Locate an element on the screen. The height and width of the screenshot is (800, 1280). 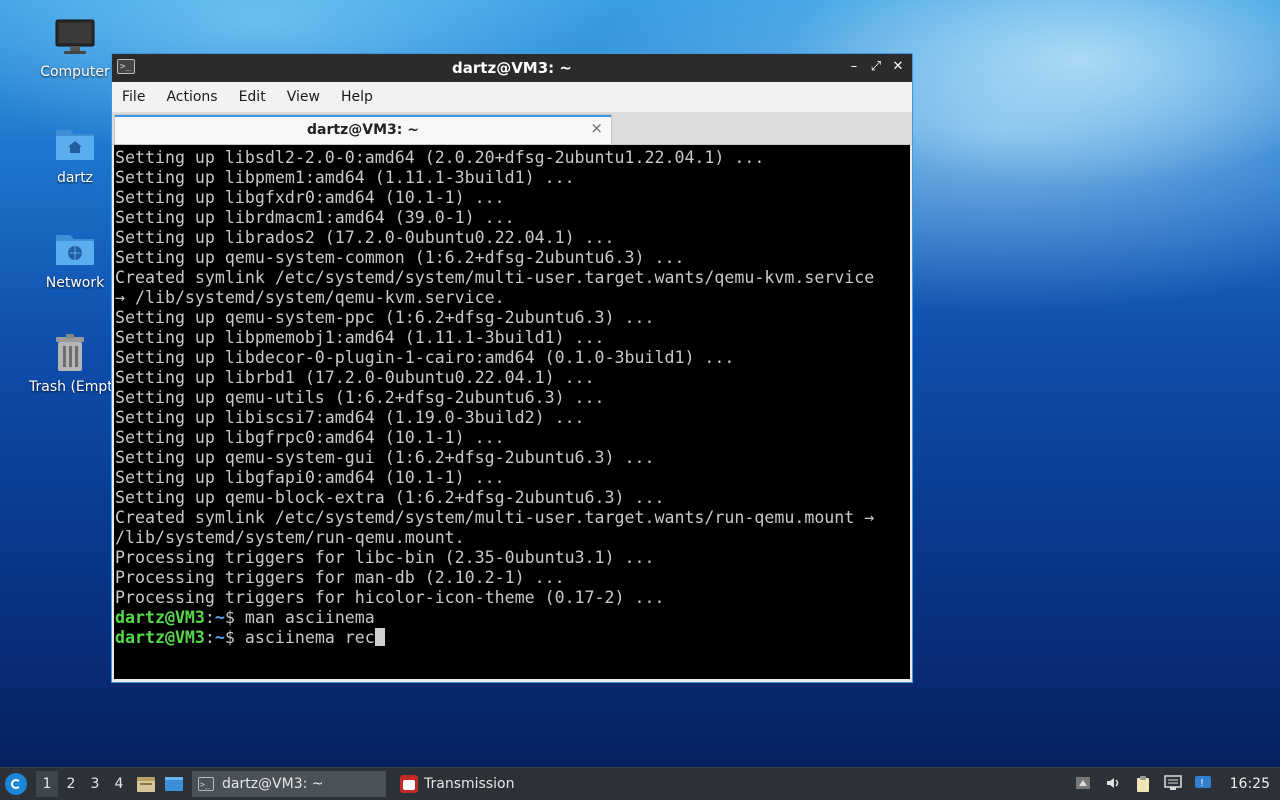
menu-file: File is located at coordinates (138, 97).